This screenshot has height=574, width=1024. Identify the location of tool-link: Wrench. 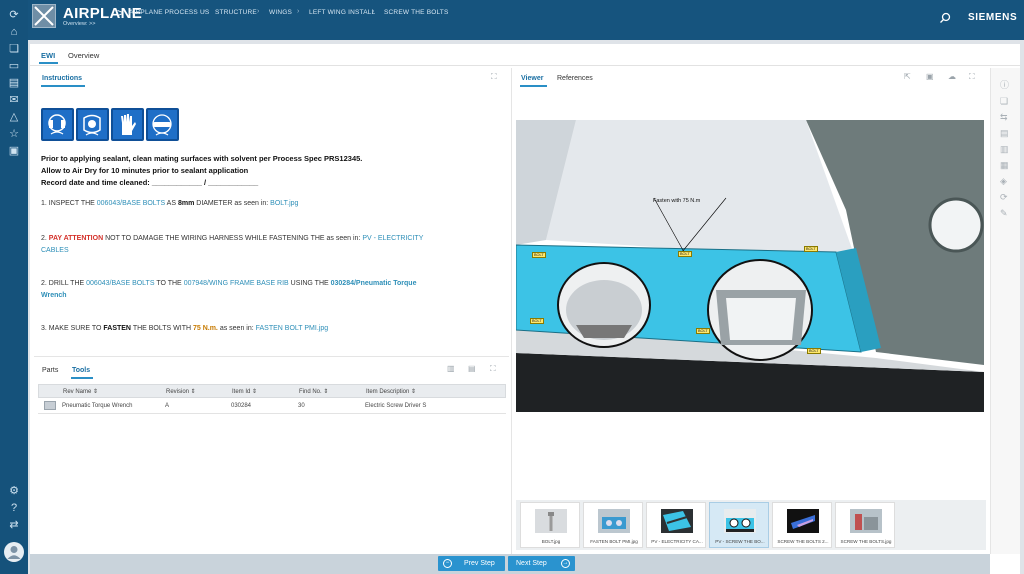
(54, 295).